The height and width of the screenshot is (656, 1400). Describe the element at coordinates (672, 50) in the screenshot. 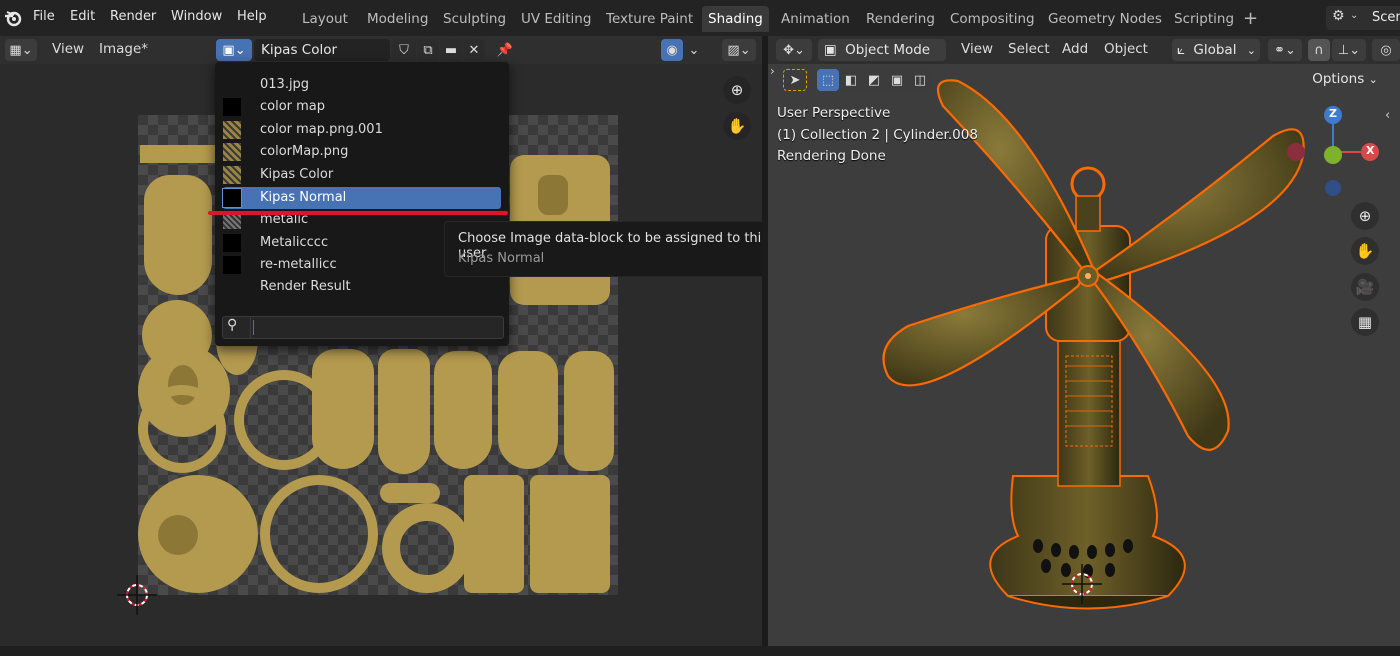

I see `display-channels-icon: ◉` at that location.